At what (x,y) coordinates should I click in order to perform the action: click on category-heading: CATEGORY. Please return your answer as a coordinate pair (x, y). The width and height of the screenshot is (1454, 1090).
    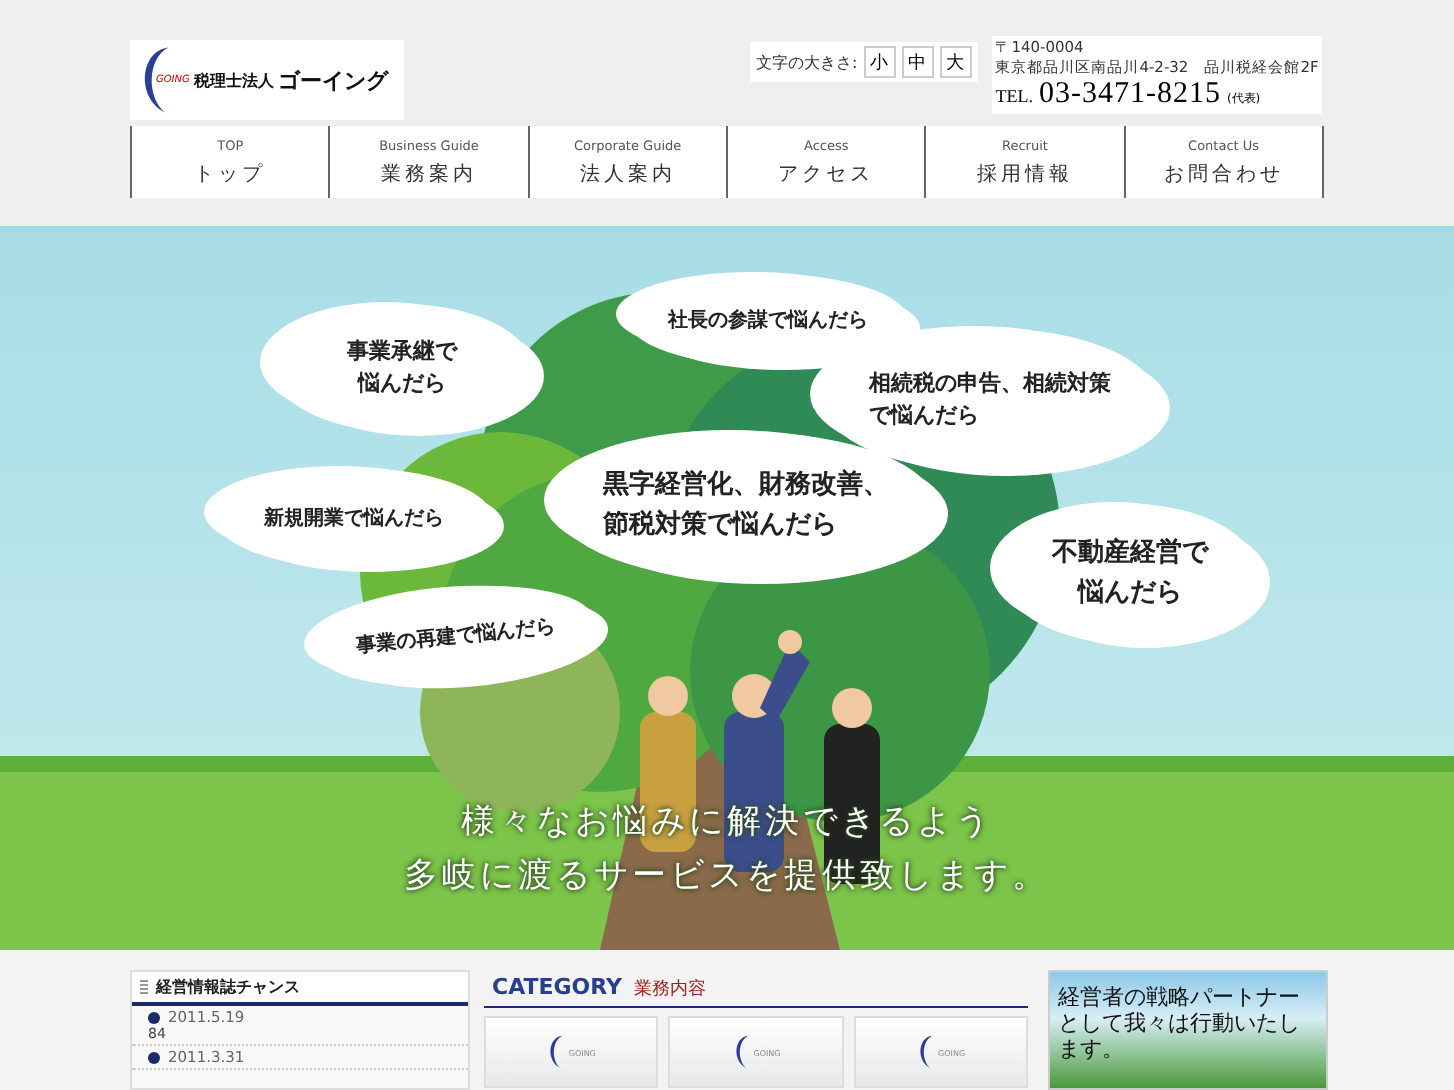
    Looking at the image, I should click on (557, 987).